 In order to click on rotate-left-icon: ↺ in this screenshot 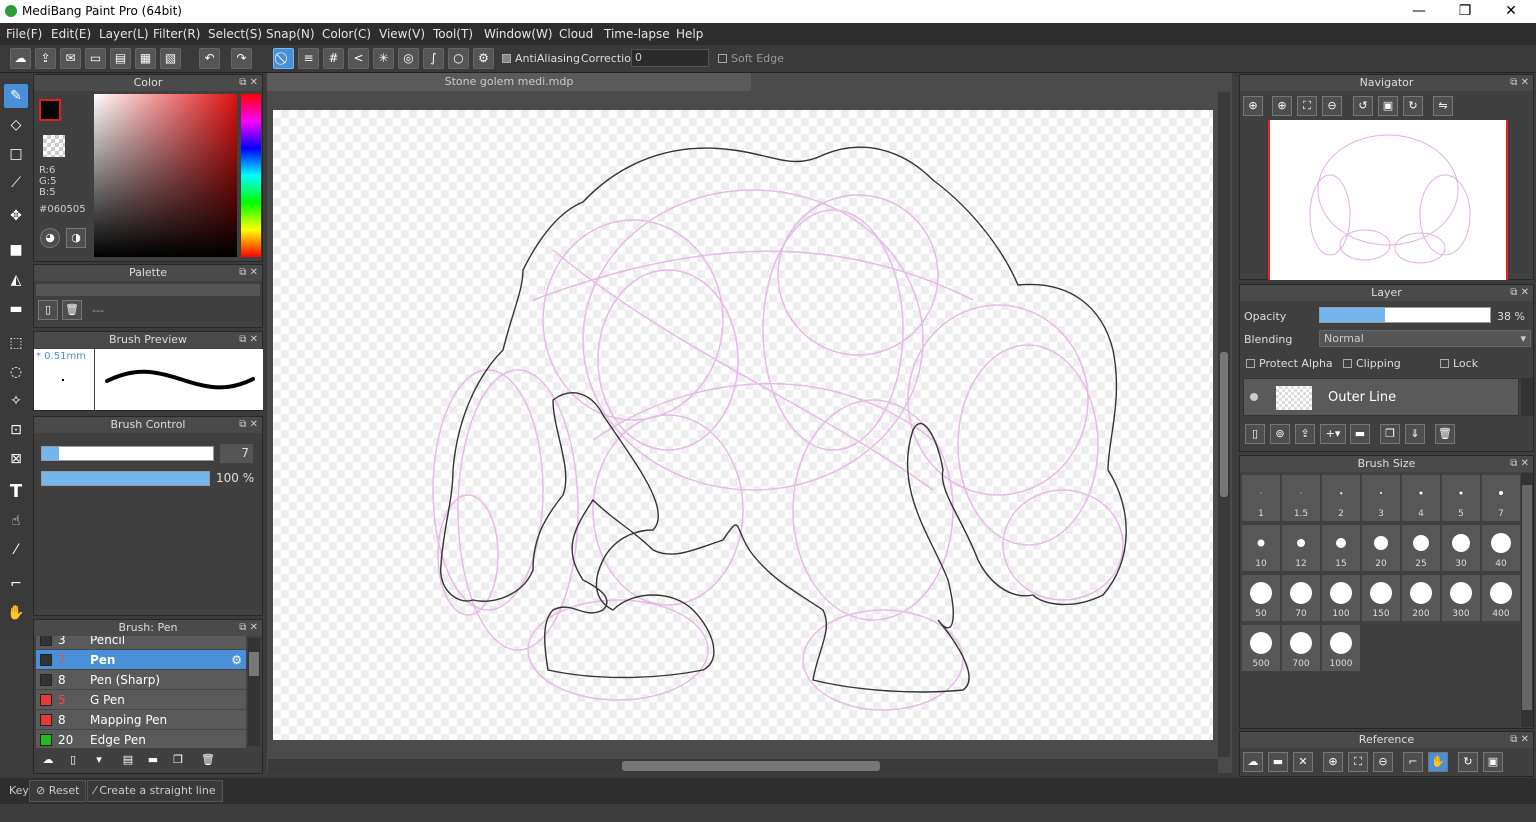, I will do `click(1363, 106)`.